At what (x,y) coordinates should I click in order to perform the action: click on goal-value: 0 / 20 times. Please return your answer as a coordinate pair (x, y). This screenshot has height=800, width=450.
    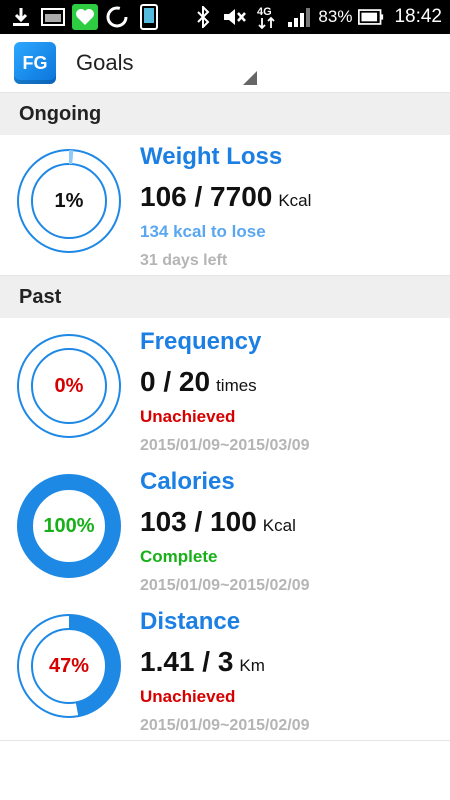
    Looking at the image, I should click on (198, 382).